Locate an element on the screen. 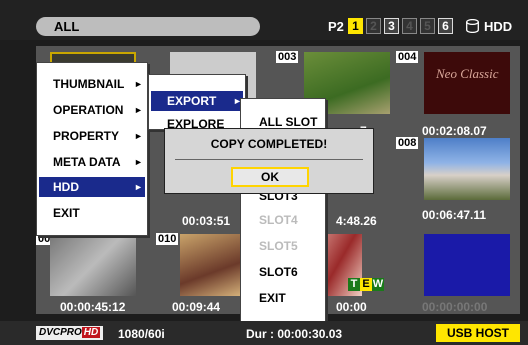 The height and width of the screenshot is (345, 528). clip-timecode: 00:03:51 is located at coordinates (206, 221).